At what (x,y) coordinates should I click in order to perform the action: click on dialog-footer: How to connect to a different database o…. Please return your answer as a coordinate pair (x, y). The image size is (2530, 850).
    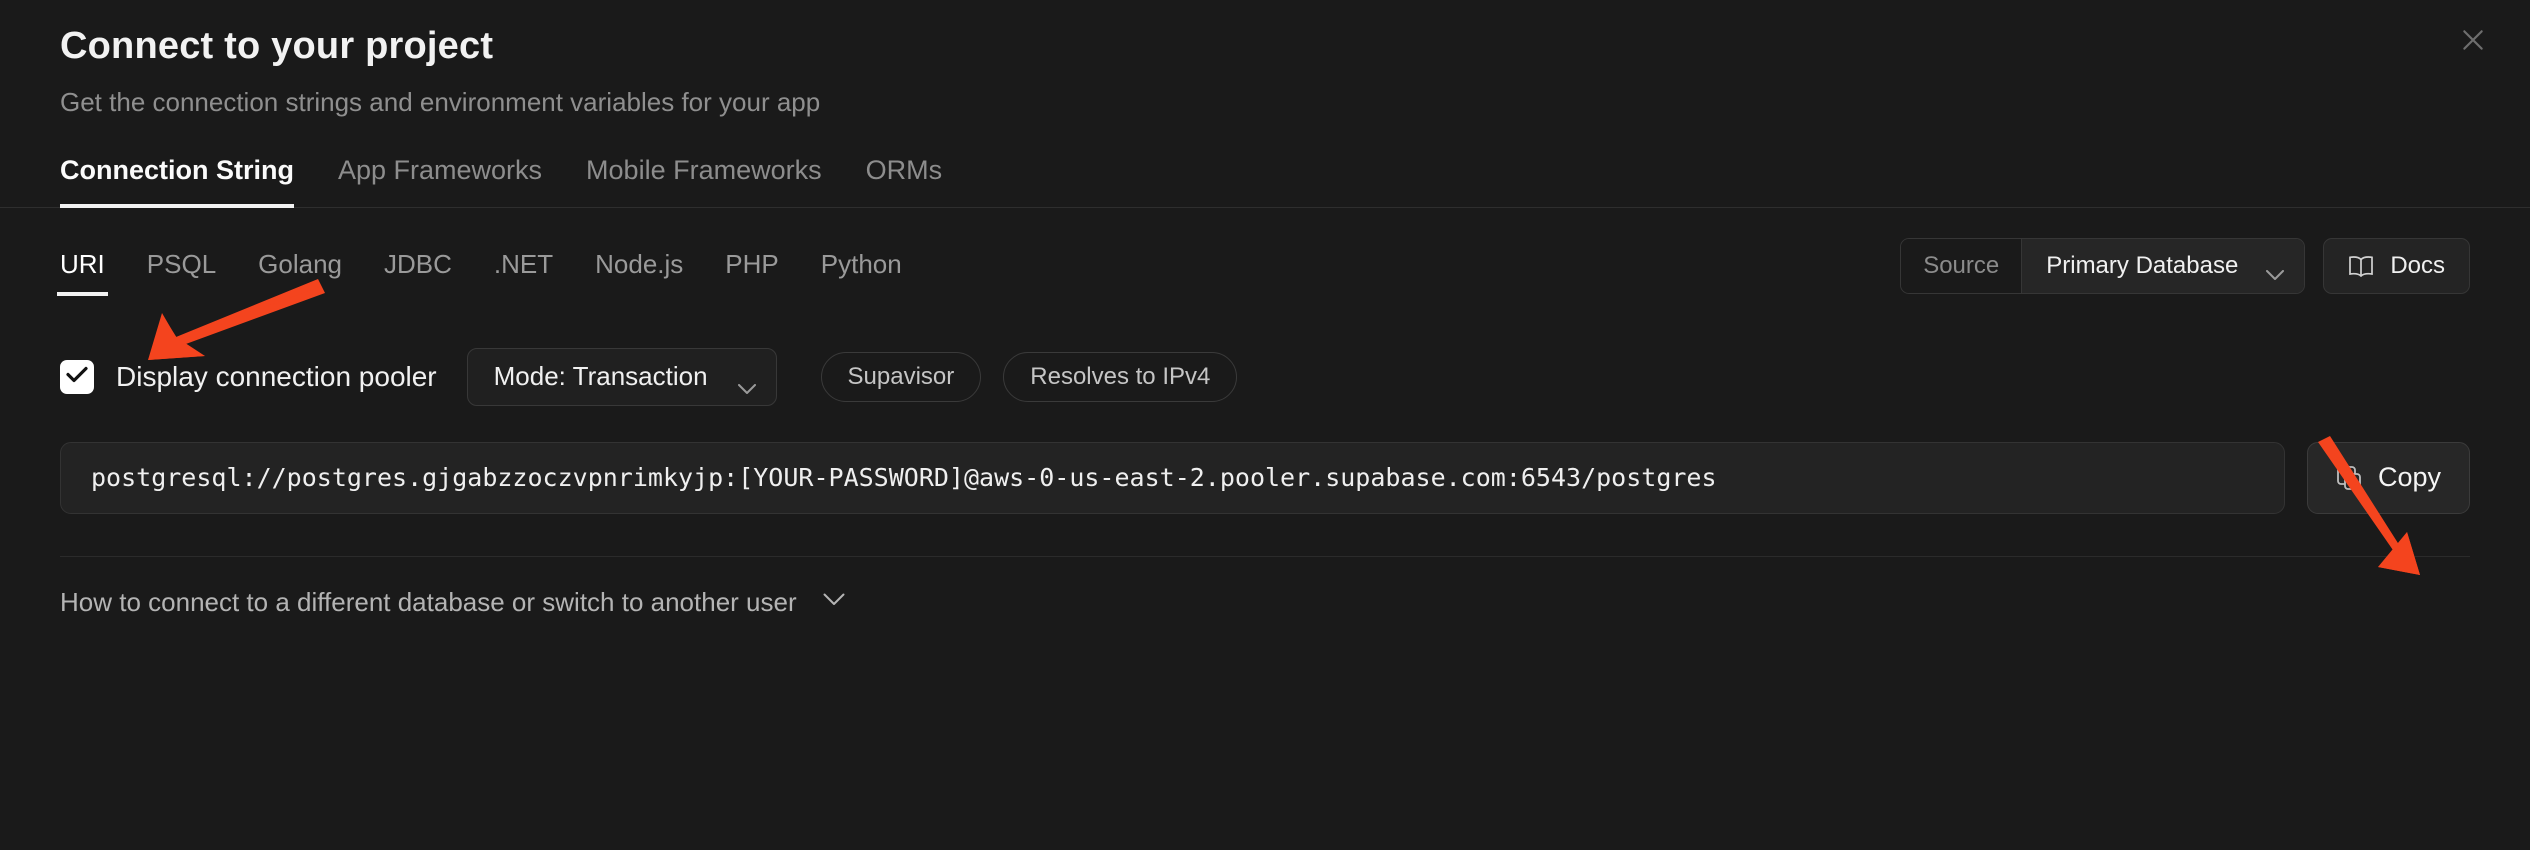
    Looking at the image, I should click on (1265, 587).